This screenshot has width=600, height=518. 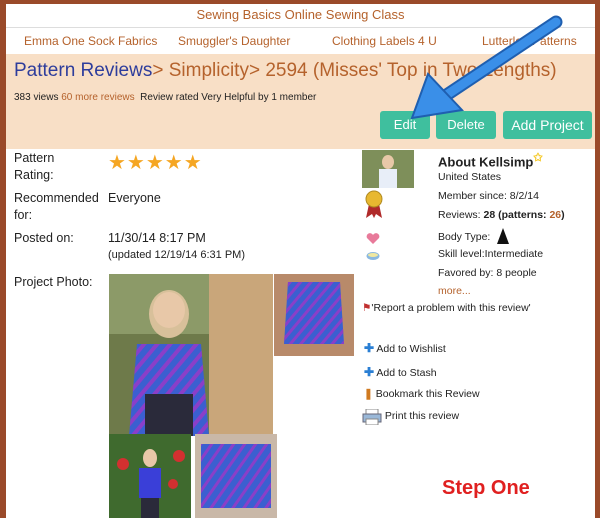 I want to click on posted-value: 11/30/14 8:17 PM, so click(x=157, y=238).